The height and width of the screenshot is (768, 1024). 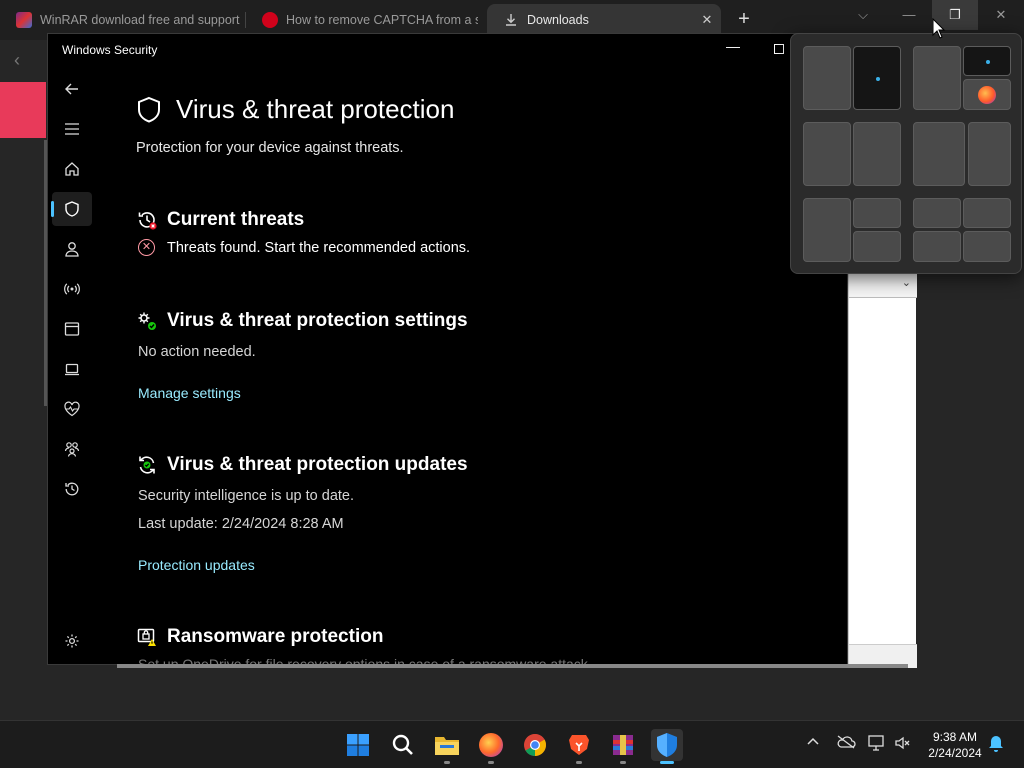 What do you see at coordinates (147, 321) in the screenshot?
I see `settings-check-icon` at bounding box center [147, 321].